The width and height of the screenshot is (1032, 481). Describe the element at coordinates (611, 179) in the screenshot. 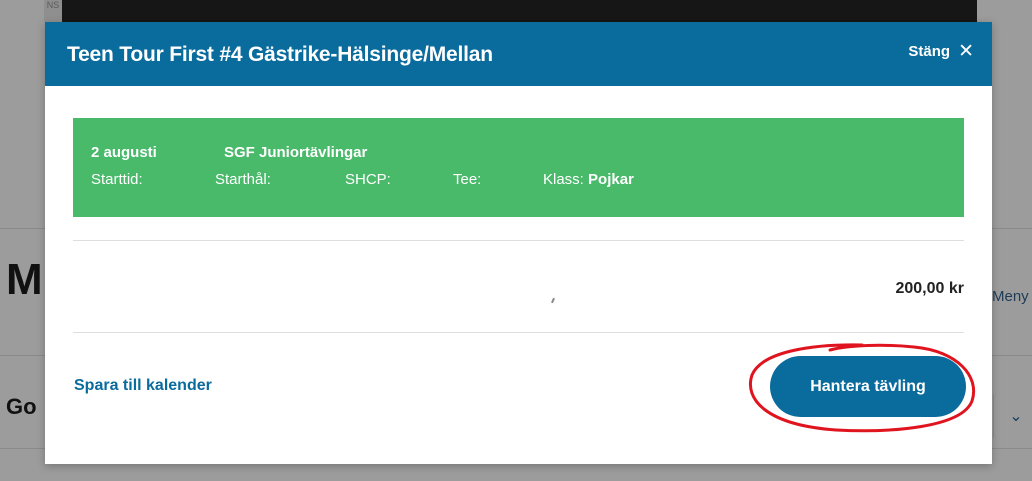

I see `class-value: Pojkar` at that location.